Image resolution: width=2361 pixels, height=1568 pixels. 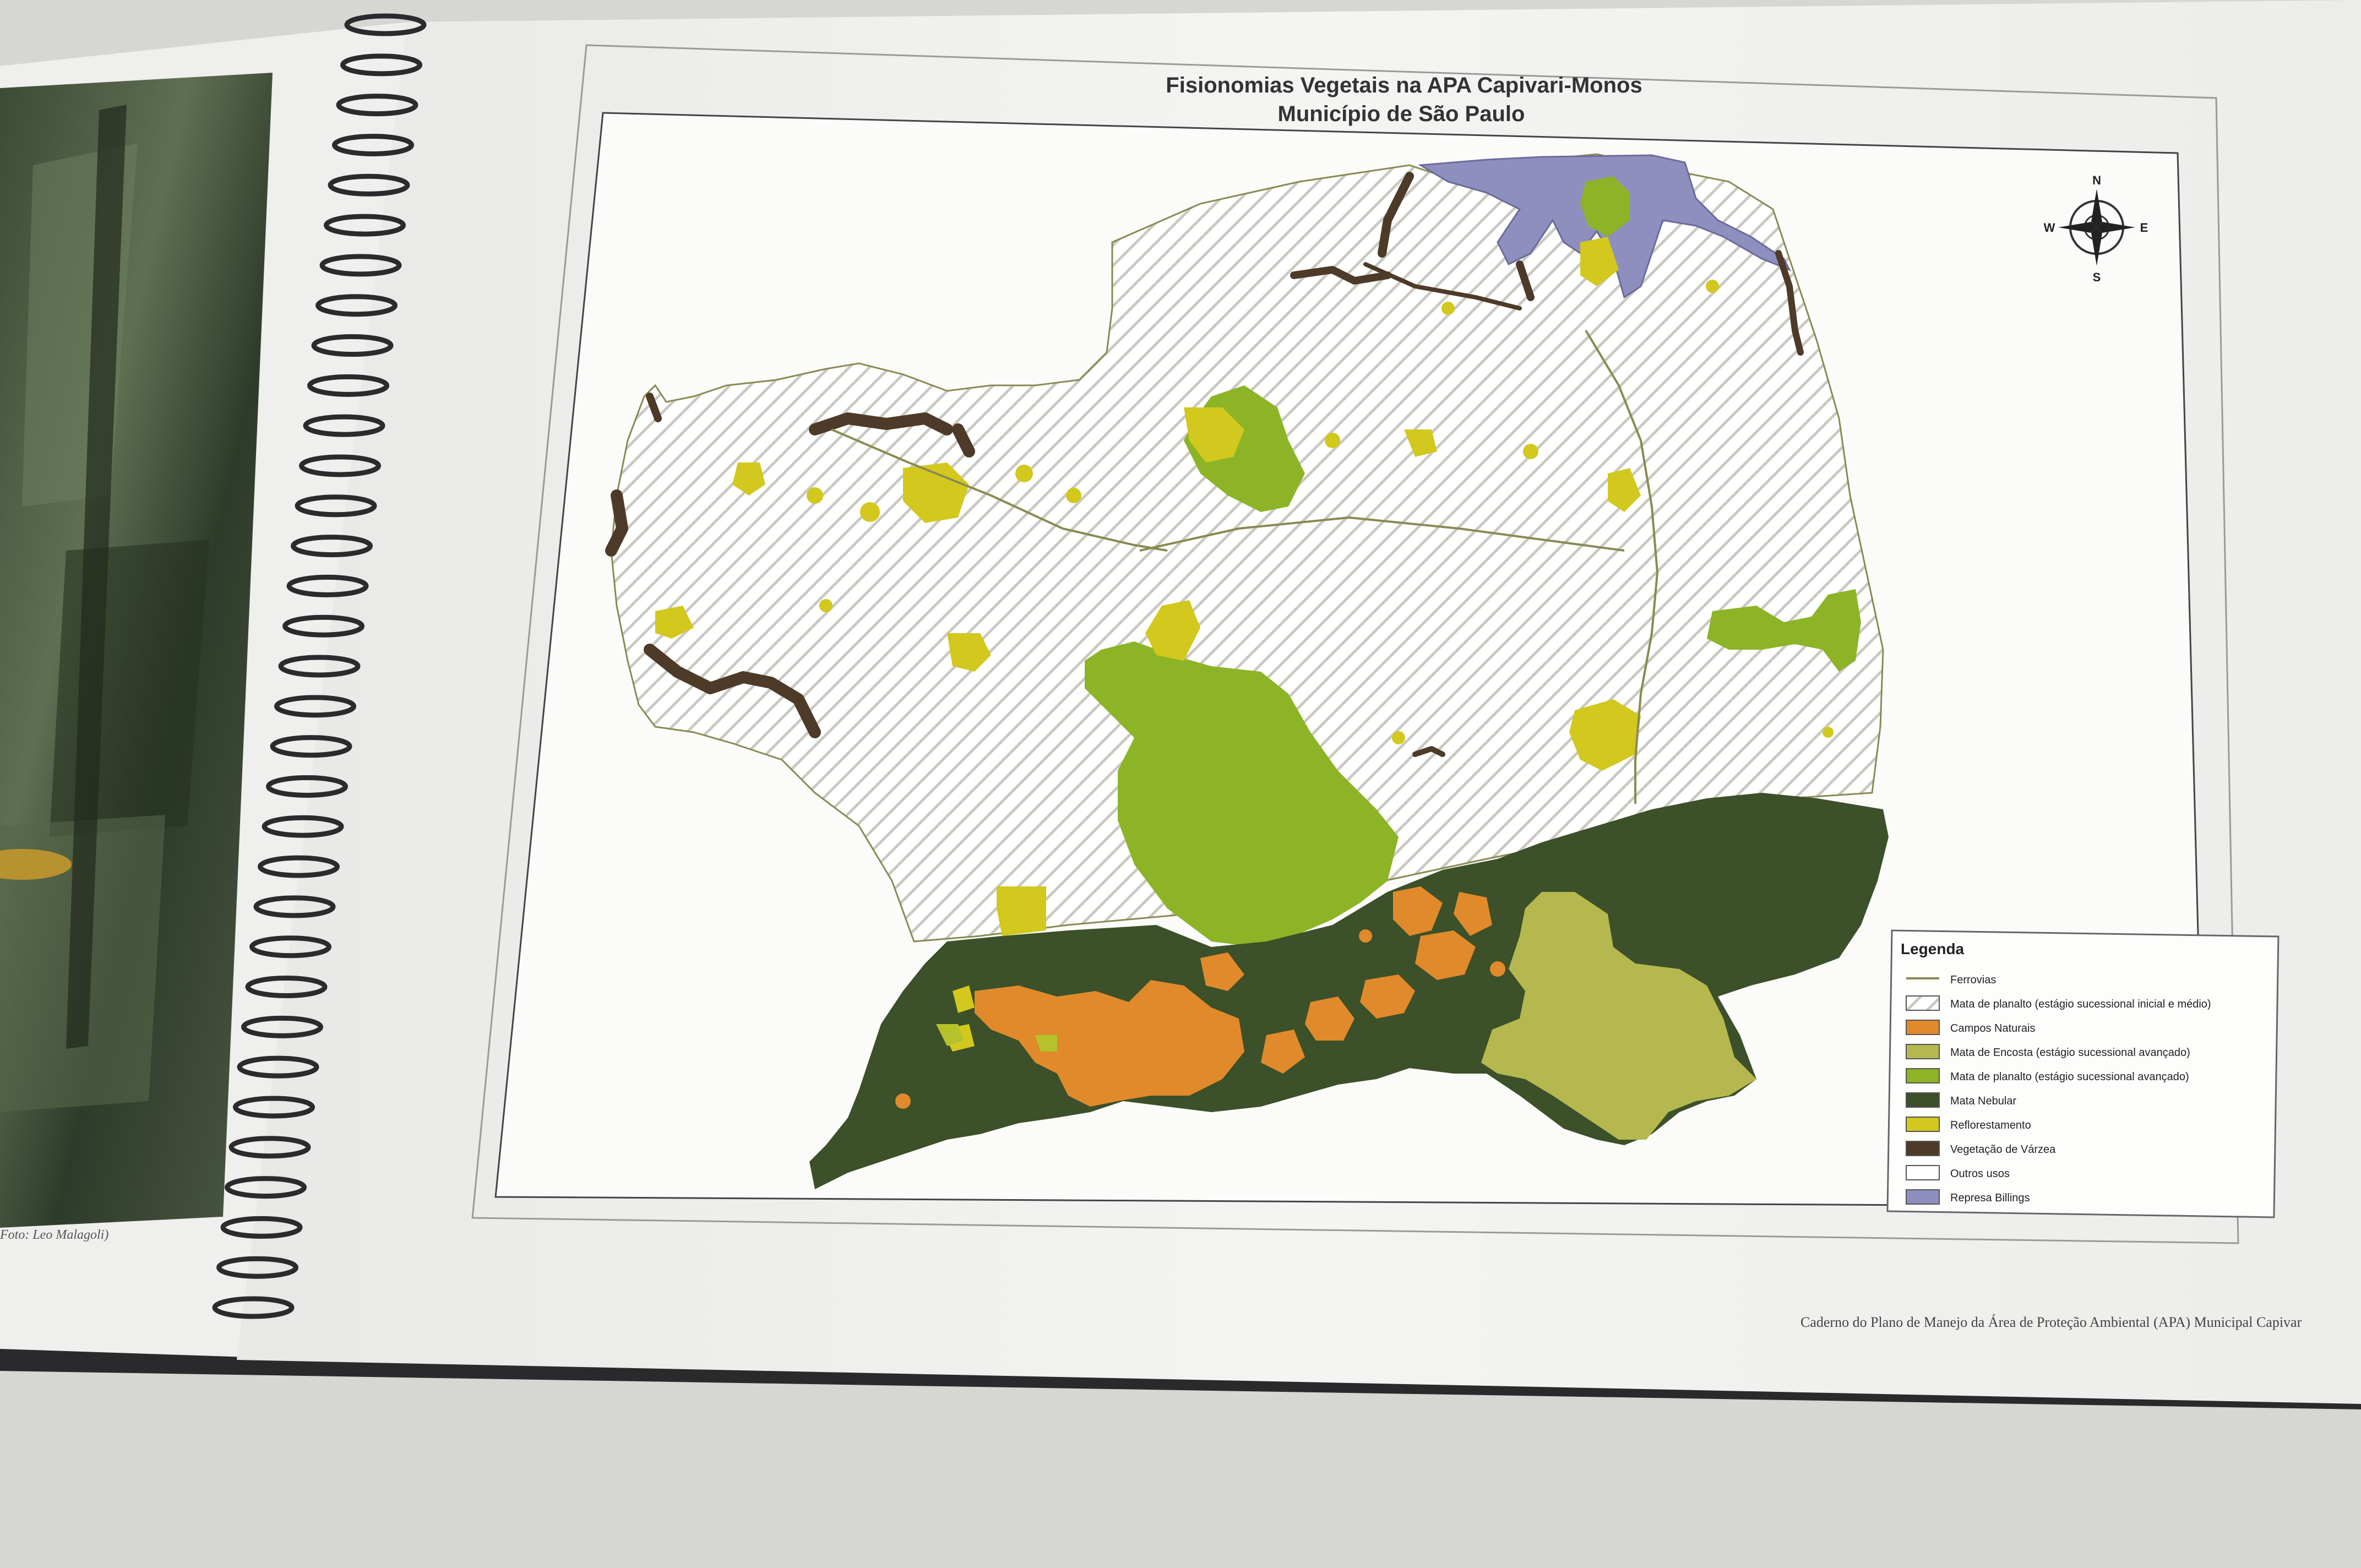 I want to click on legend-label: Reflorestamento, so click(x=1990, y=1125).